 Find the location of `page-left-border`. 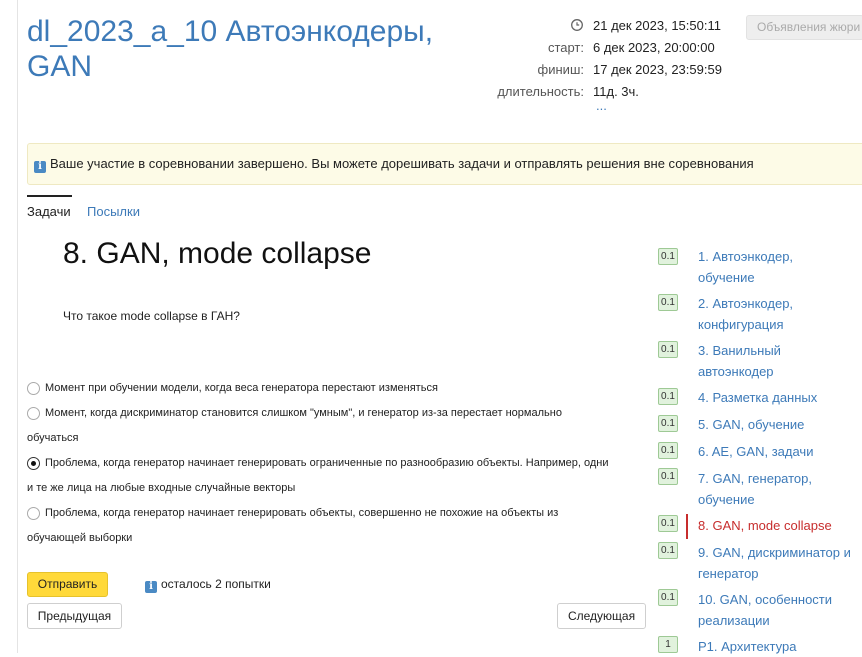

page-left-border is located at coordinates (17, 326).